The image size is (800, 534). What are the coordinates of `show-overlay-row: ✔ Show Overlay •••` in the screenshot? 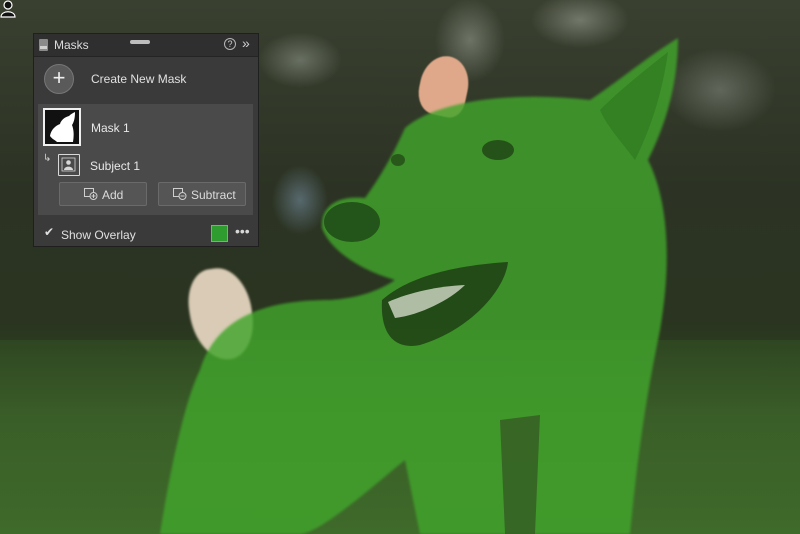 It's located at (146, 233).